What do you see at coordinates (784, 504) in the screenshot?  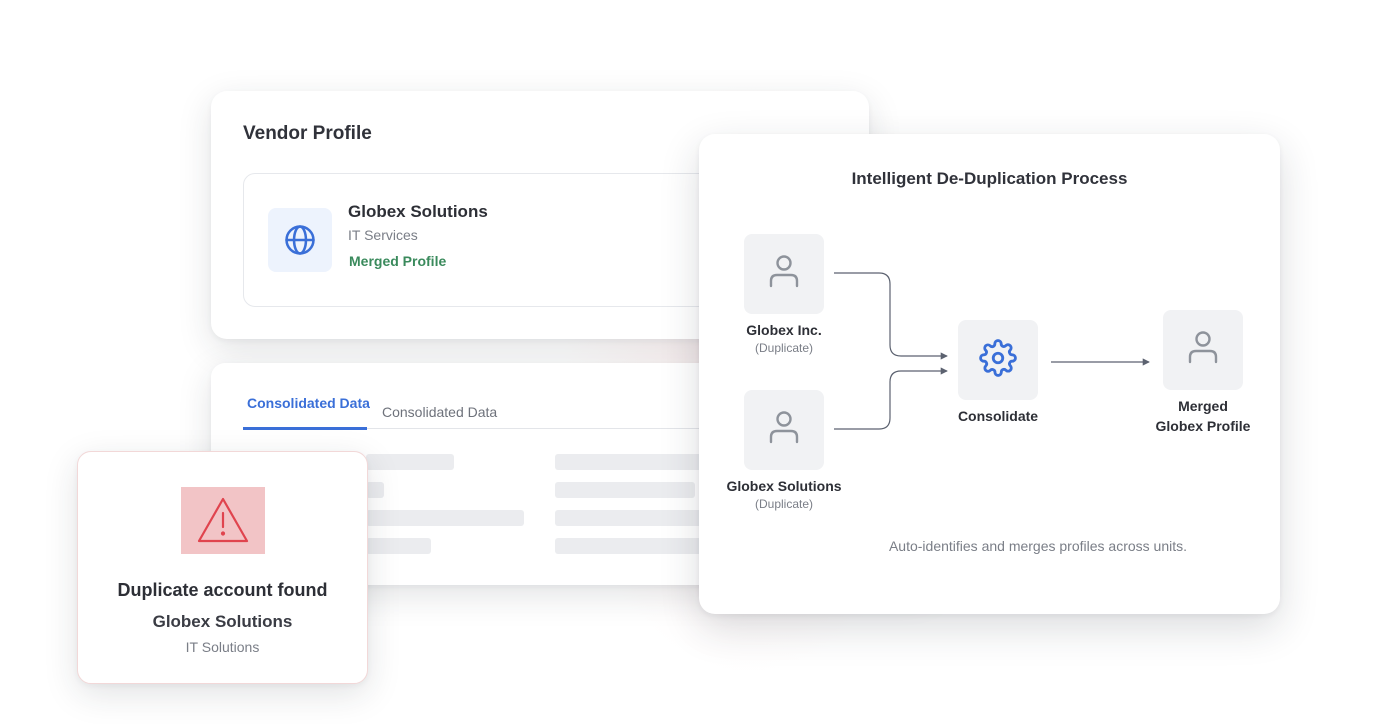 I see `node-sub-globex-solutions: (Duplicate)` at bounding box center [784, 504].